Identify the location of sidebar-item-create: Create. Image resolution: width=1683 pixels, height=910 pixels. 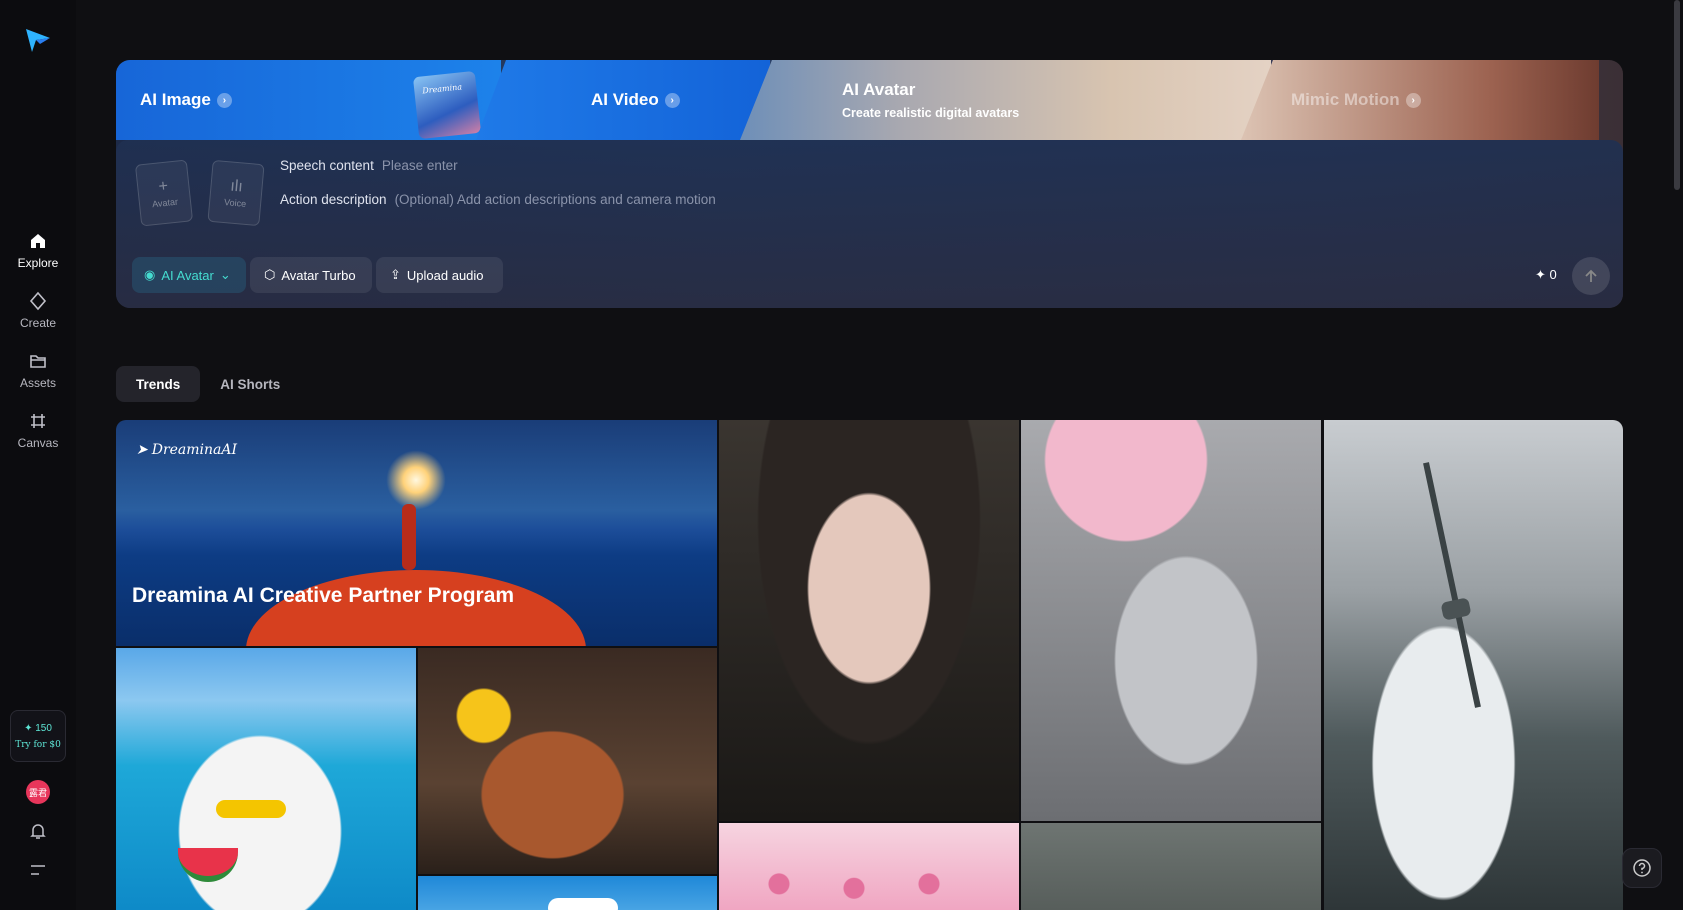
(38, 310).